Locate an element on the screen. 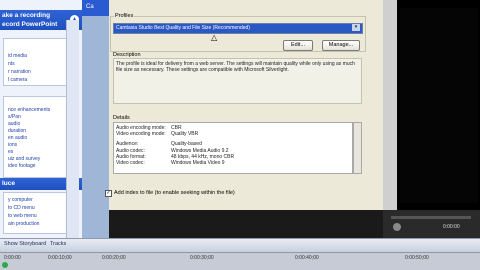 This screenshot has height=270, width=480. mouse-cursor-icon: △ is located at coordinates (214, 37).